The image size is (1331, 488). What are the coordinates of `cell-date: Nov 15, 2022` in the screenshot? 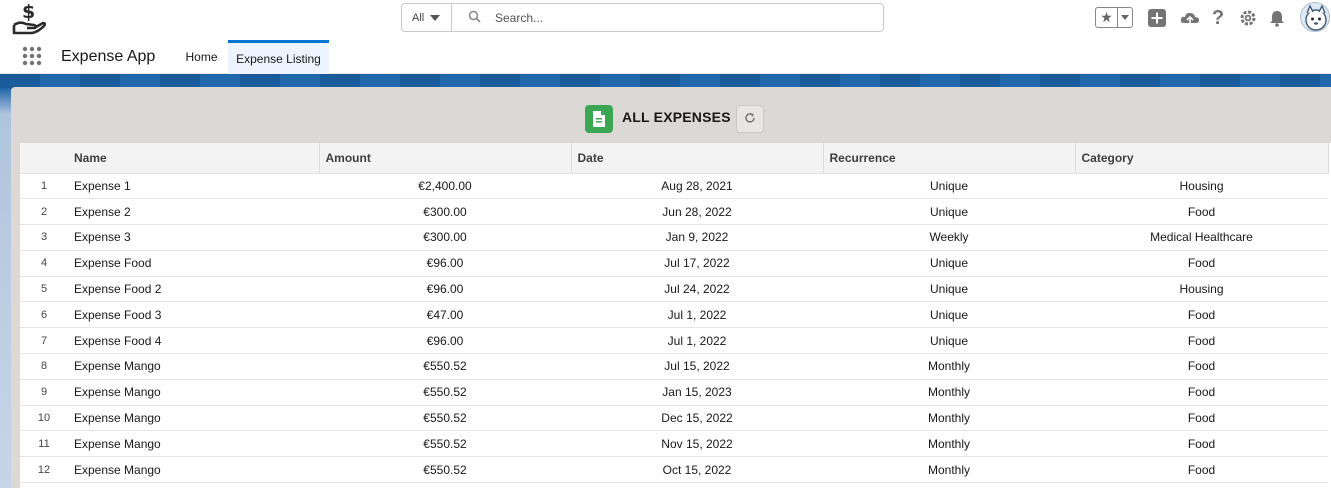 It's located at (697, 444).